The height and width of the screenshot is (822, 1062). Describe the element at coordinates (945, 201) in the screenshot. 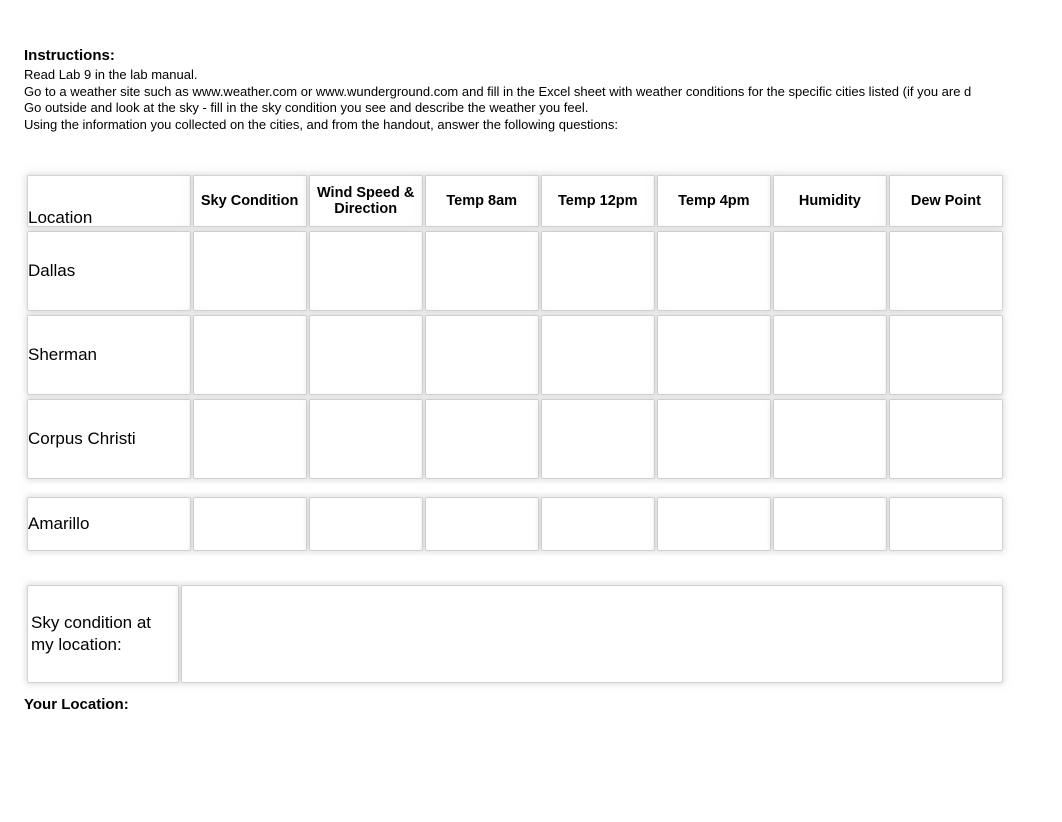

I see `column-header-dew-point: Dew Point` at that location.